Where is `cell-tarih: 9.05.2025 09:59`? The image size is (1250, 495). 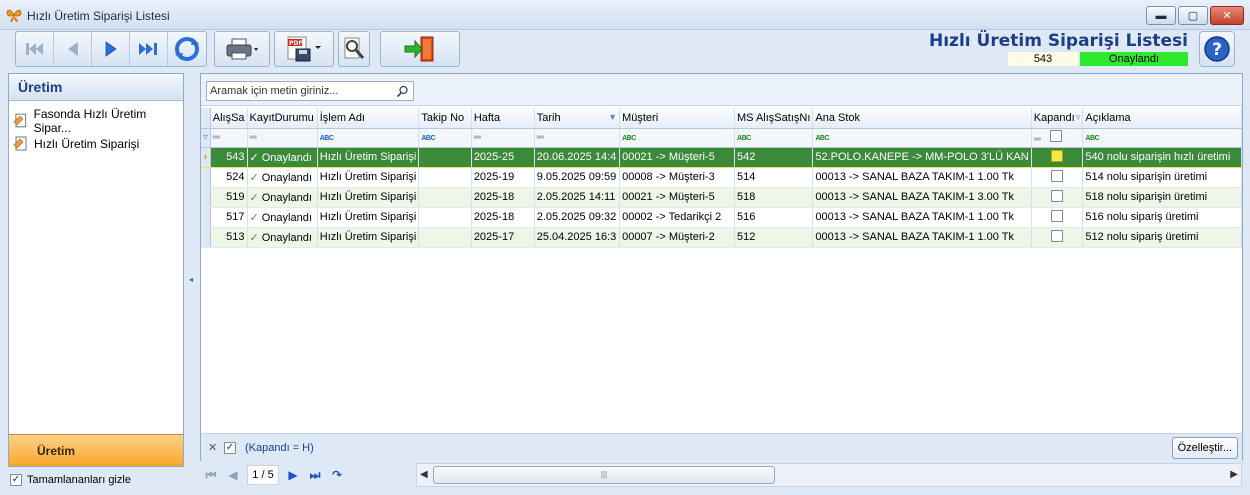
cell-tarih: 9.05.2025 09:59 is located at coordinates (577, 177).